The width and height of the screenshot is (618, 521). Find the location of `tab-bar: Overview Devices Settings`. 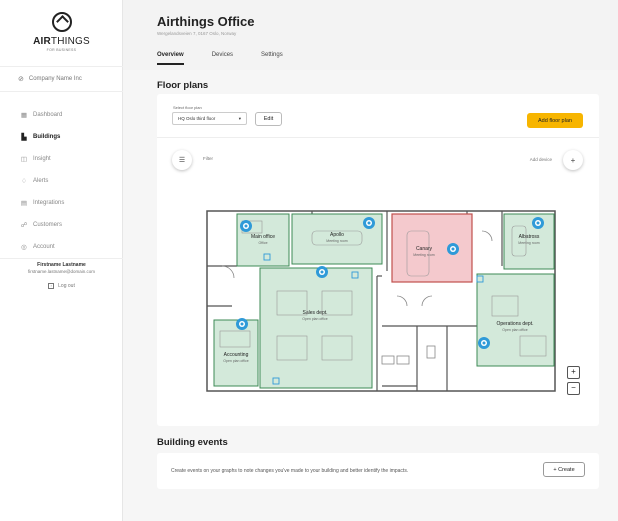

tab-bar: Overview Devices Settings is located at coordinates (234, 58).